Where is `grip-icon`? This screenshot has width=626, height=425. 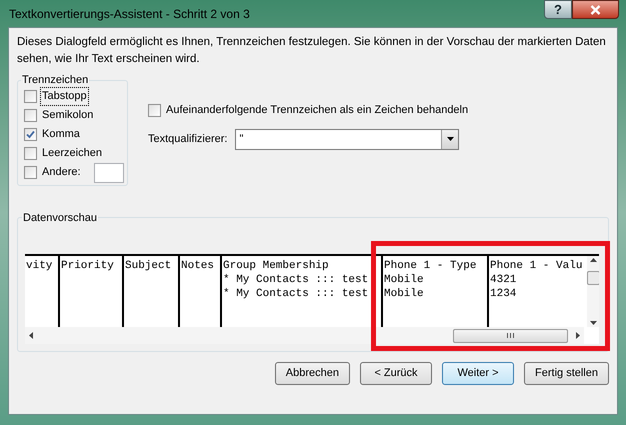
grip-icon is located at coordinates (510, 335).